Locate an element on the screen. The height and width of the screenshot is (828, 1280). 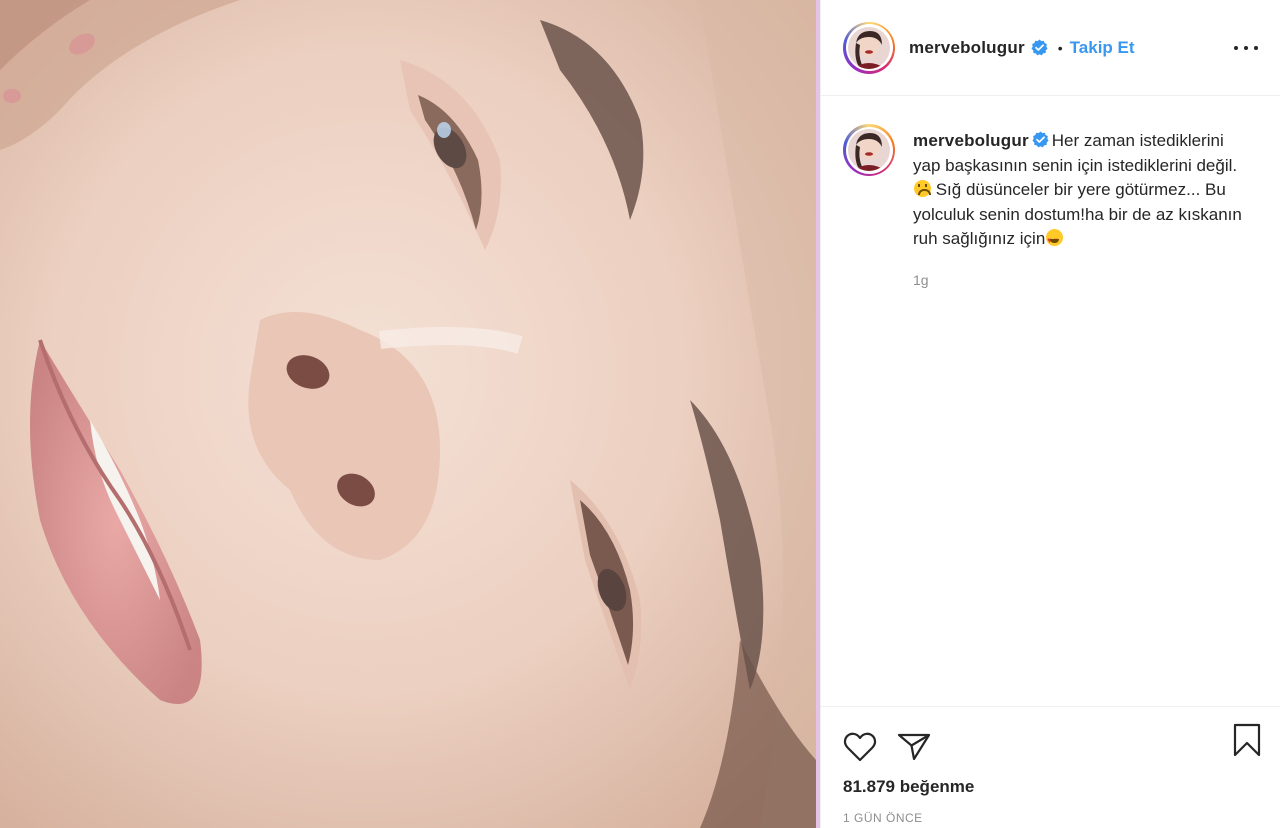
more-options-icon is located at coordinates (1246, 48).